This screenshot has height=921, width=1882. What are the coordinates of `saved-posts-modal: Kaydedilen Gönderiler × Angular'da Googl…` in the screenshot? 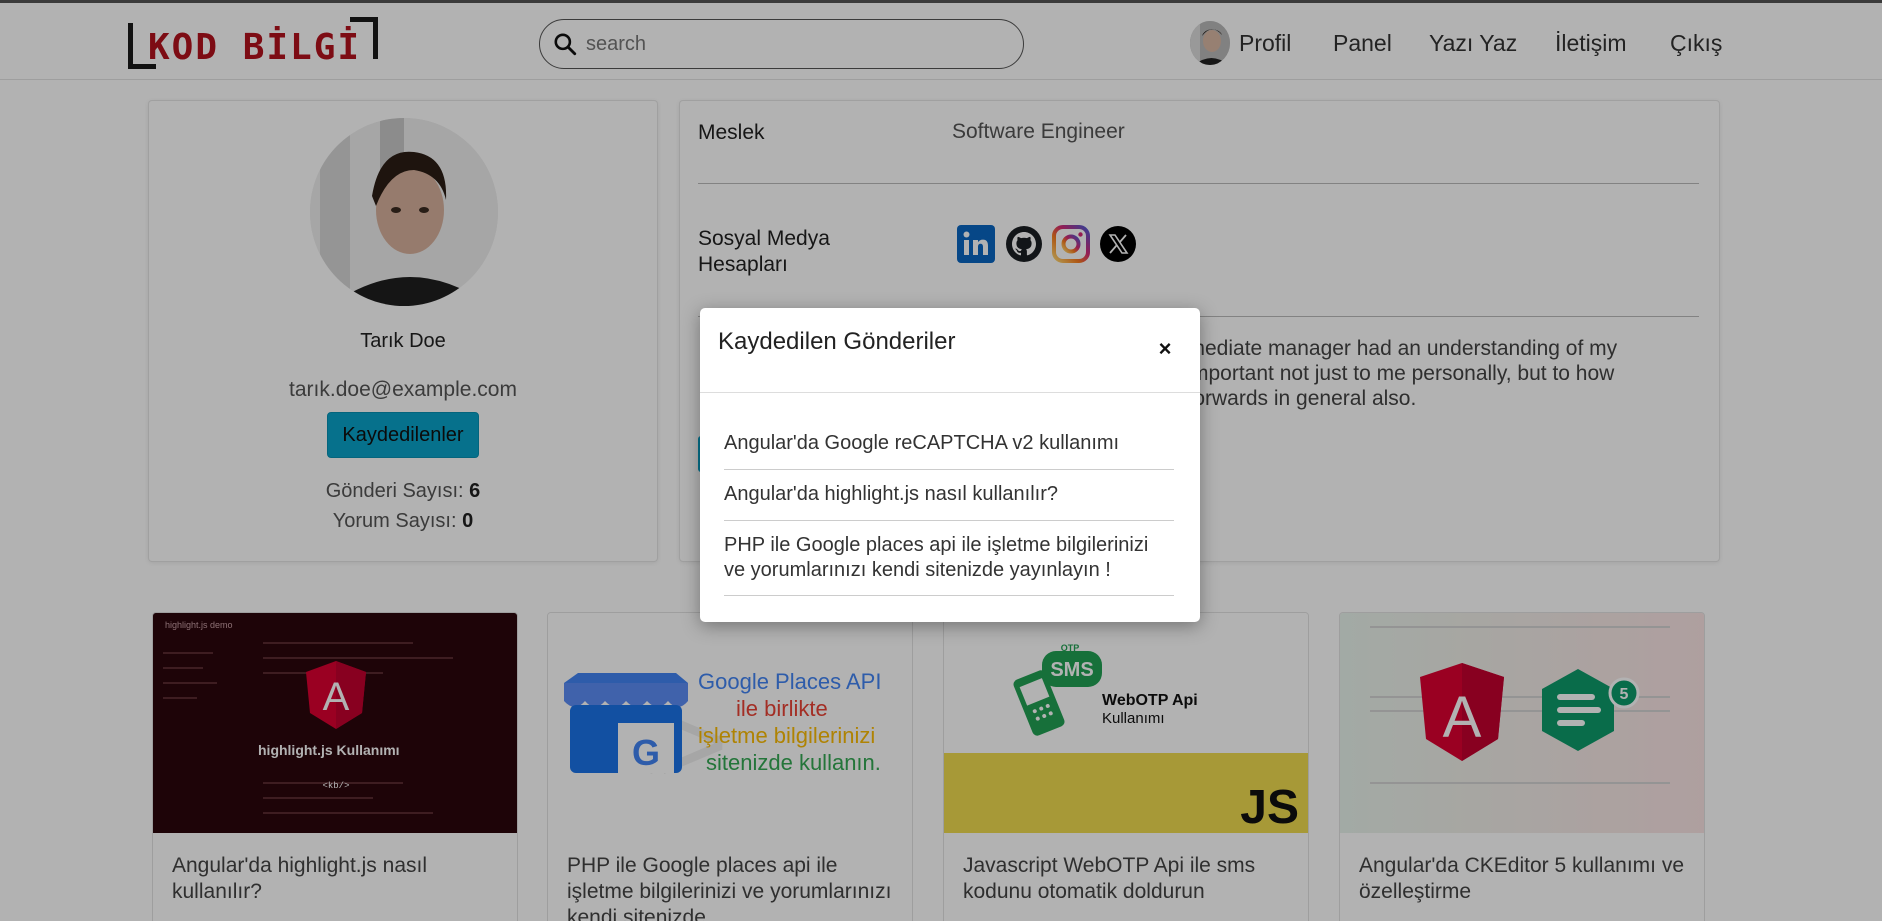 It's located at (950, 465).